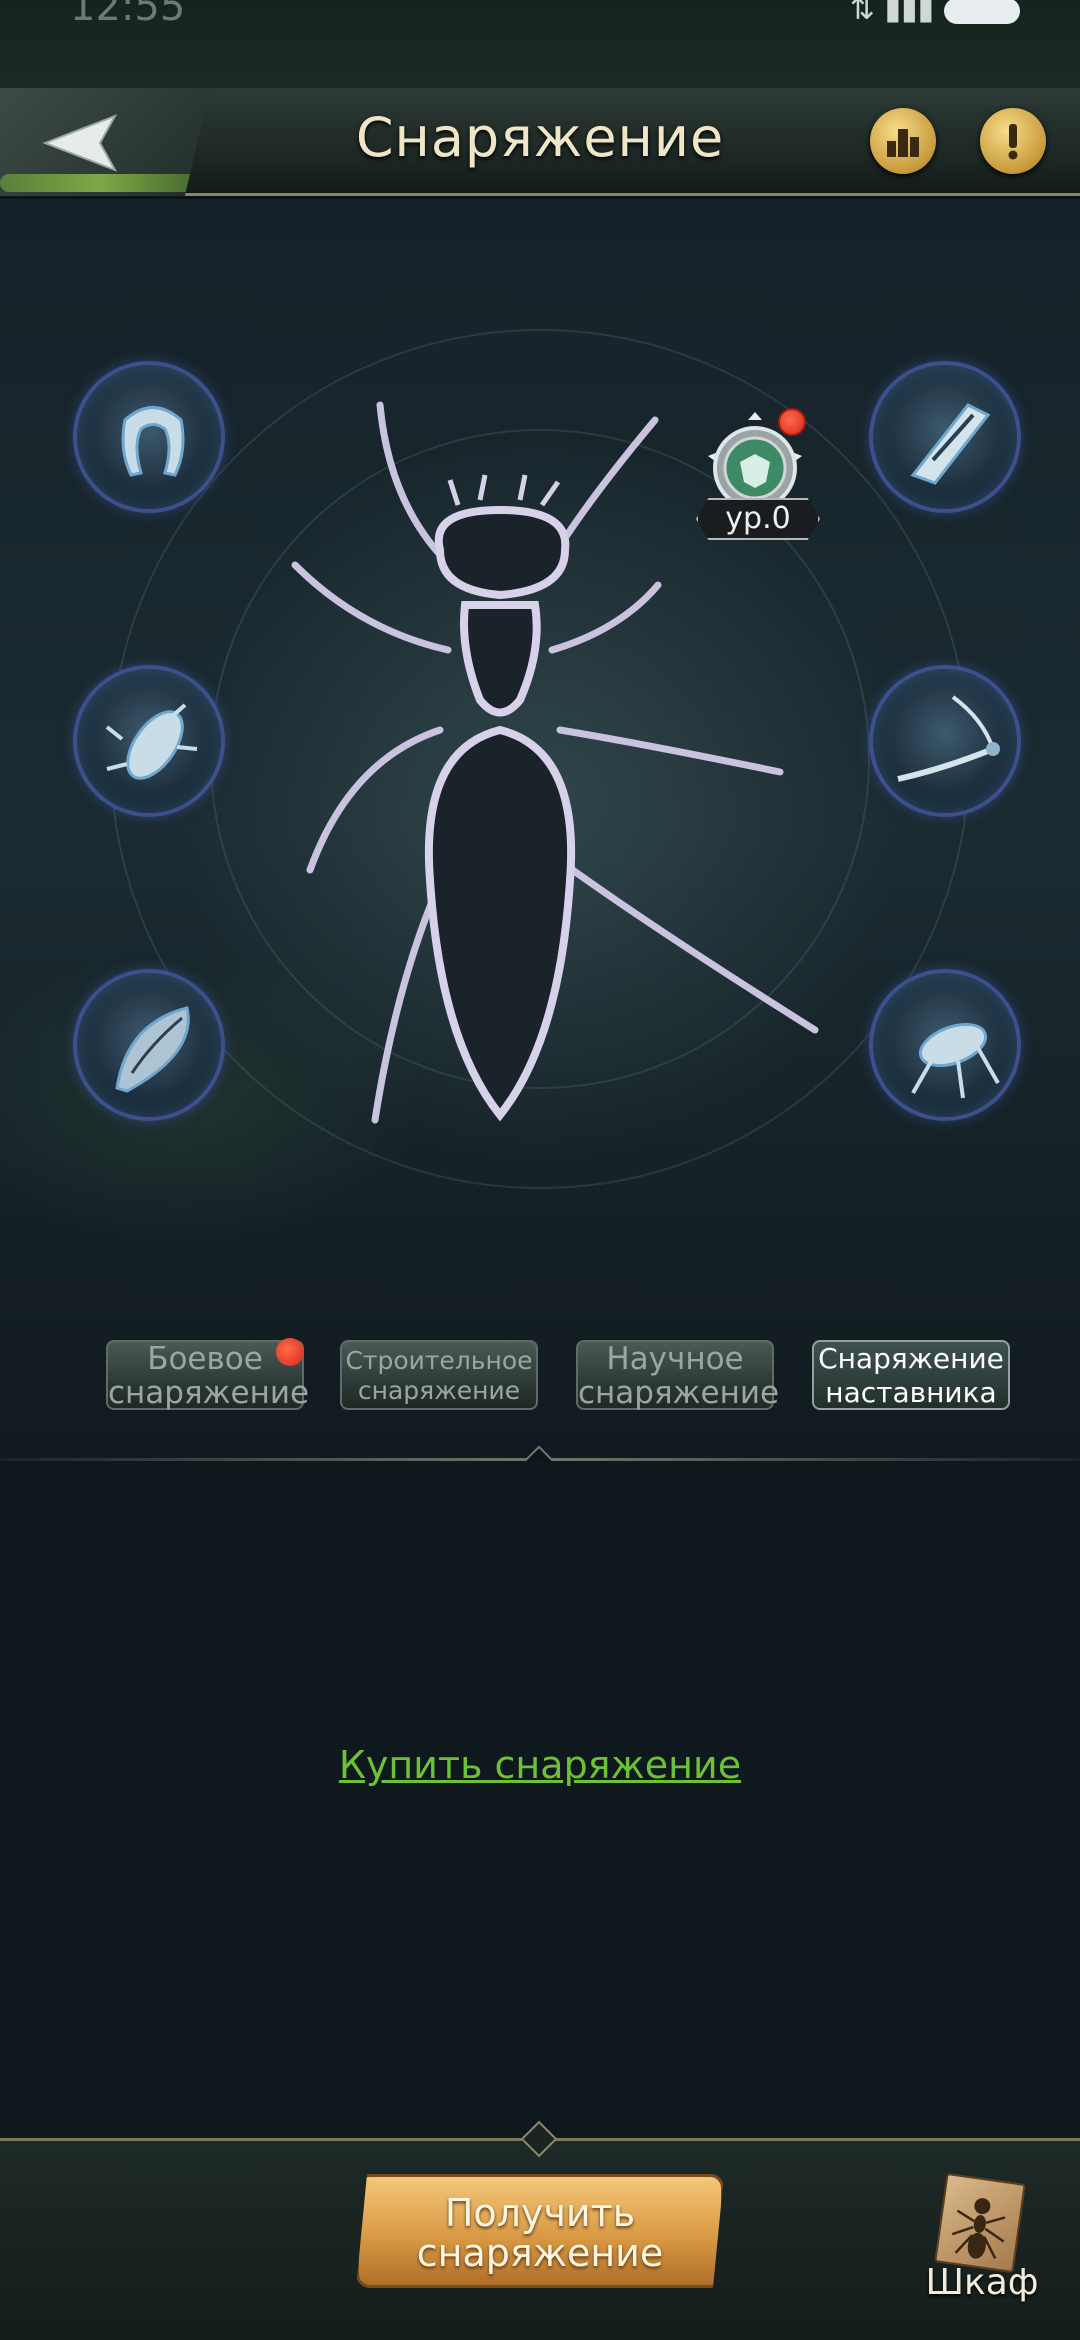 This screenshot has width=1080, height=2340. Describe the element at coordinates (439, 1360) in the screenshot. I see `tab-label-line1: Строительное` at that location.